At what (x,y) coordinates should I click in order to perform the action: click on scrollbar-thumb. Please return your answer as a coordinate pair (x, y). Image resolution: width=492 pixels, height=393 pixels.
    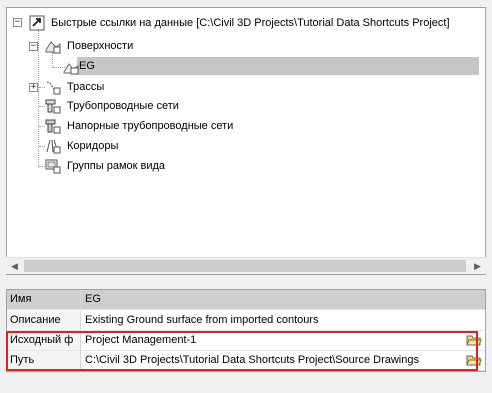
    Looking at the image, I should click on (245, 266).